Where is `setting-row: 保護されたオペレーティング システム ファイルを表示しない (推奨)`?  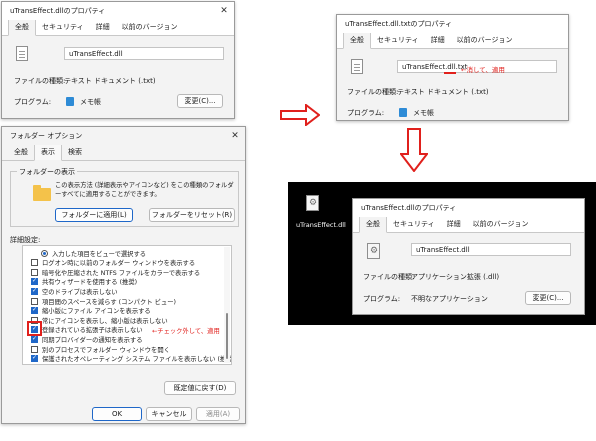 setting-row: 保護されたオペレーティング システム ファイルを表示しない (推奨) is located at coordinates (131, 359).